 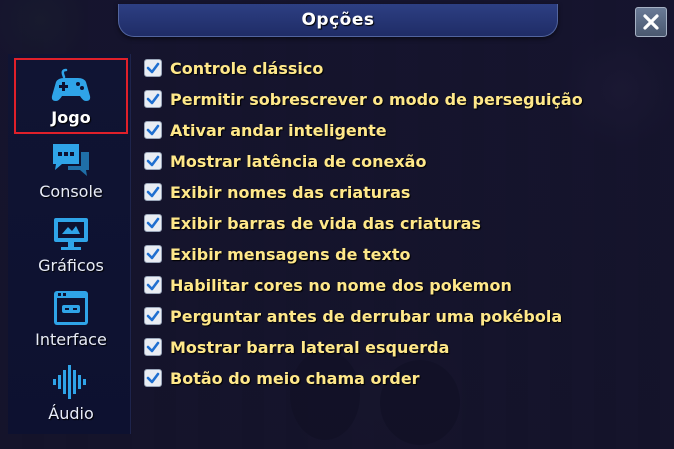 I want to click on tab-label: Console, so click(x=71, y=191).